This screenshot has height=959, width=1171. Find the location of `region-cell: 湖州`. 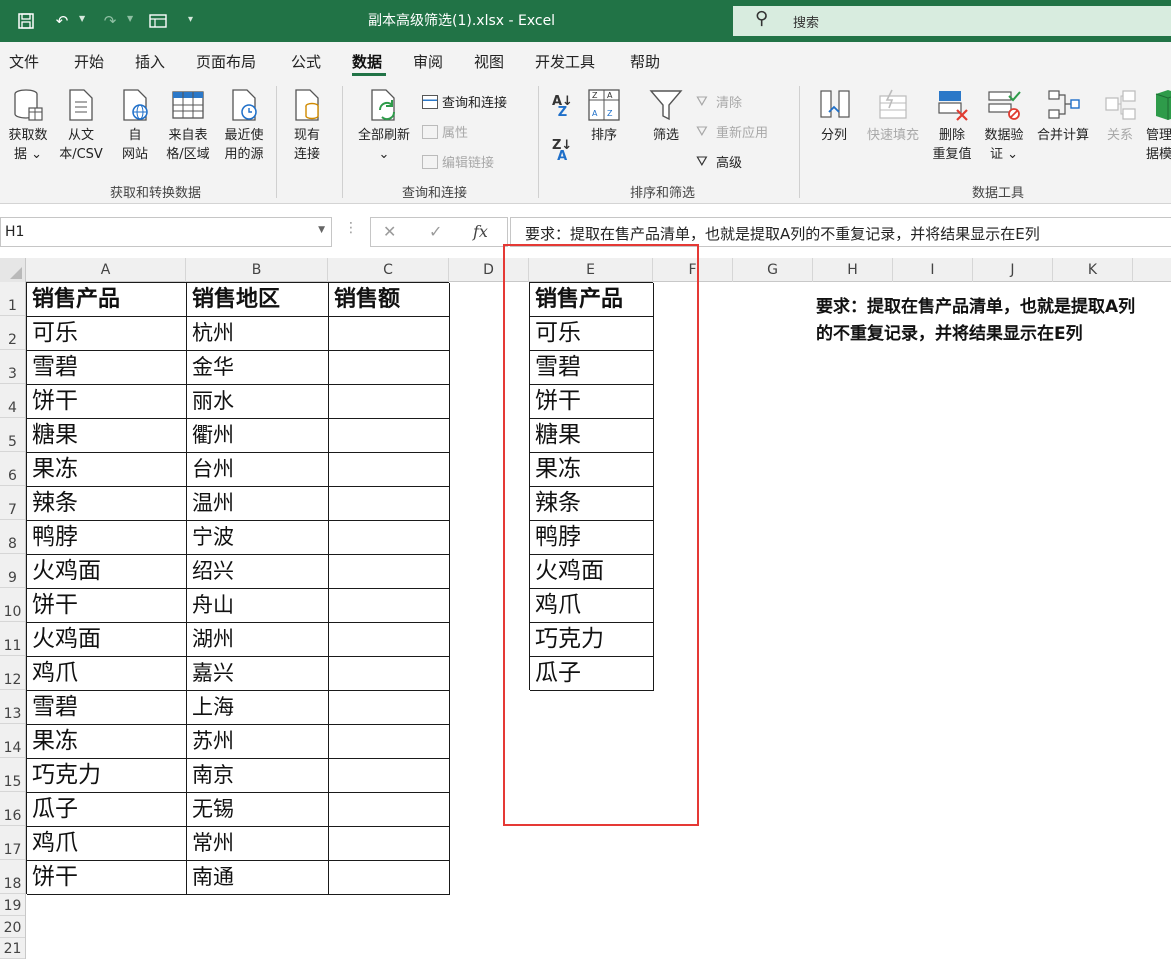

region-cell: 湖州 is located at coordinates (258, 640).